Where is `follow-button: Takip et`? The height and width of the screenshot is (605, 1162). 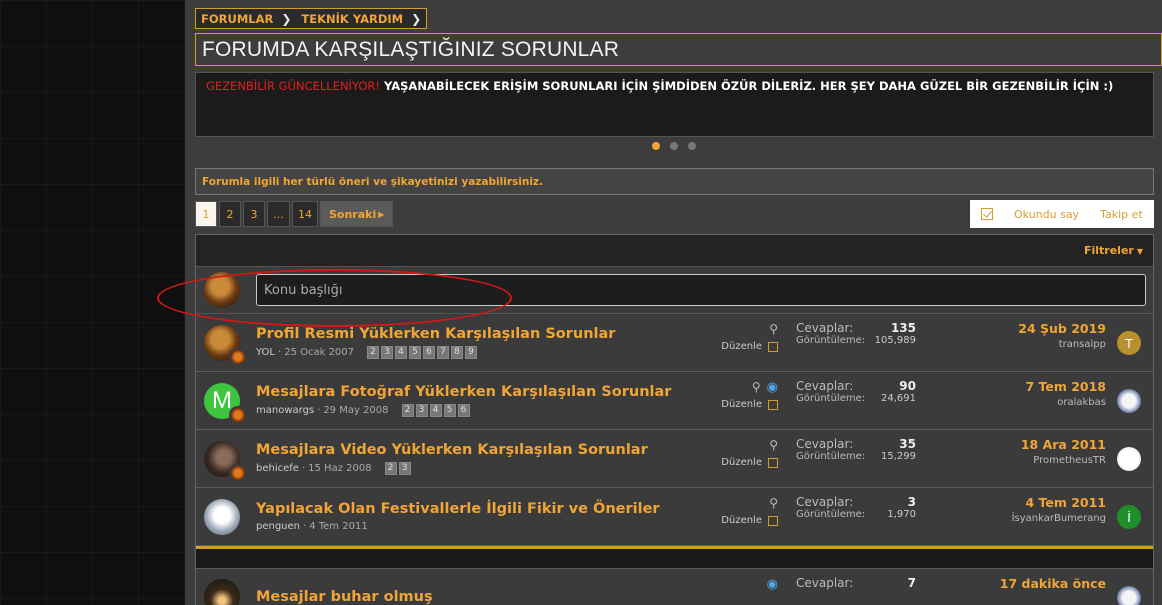
follow-button: Takip et is located at coordinates (1121, 214).